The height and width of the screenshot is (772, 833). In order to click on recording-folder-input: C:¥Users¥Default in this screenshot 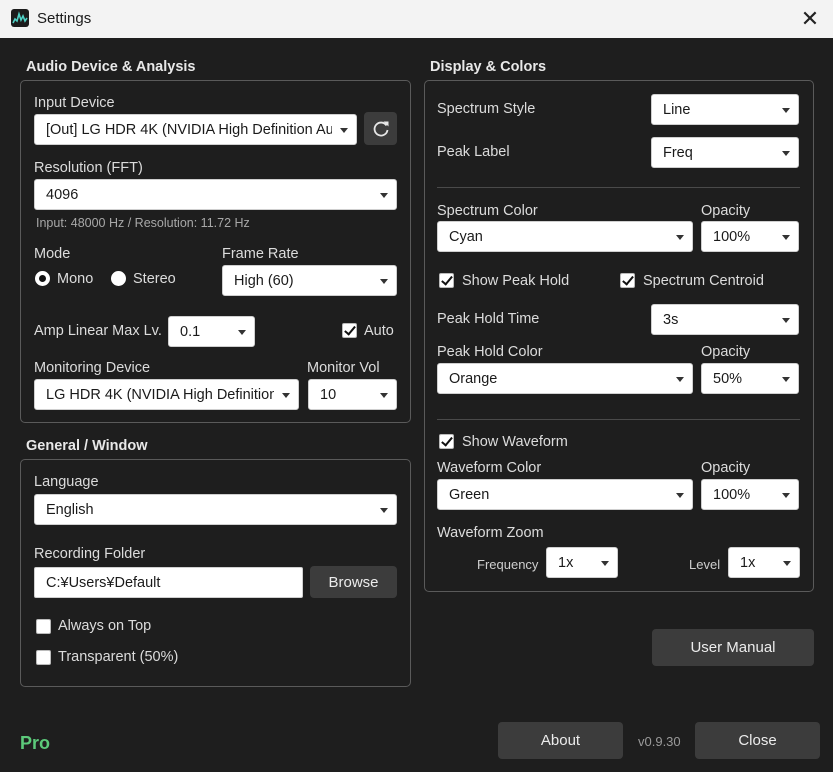, I will do `click(168, 582)`.